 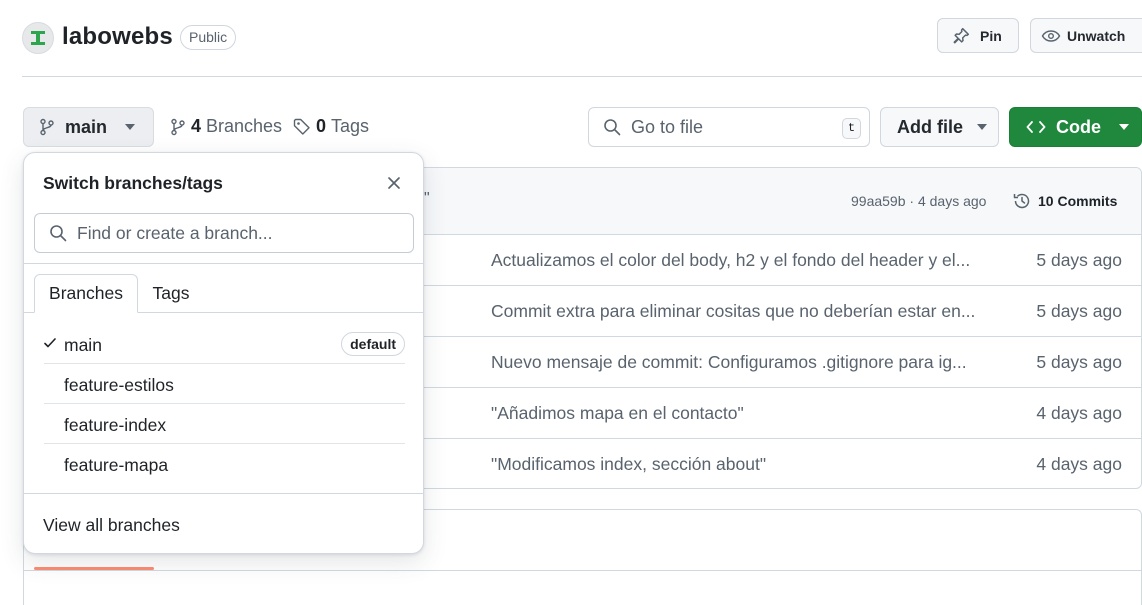 What do you see at coordinates (224, 384) in the screenshot?
I see `list-item: feature-estilos` at bounding box center [224, 384].